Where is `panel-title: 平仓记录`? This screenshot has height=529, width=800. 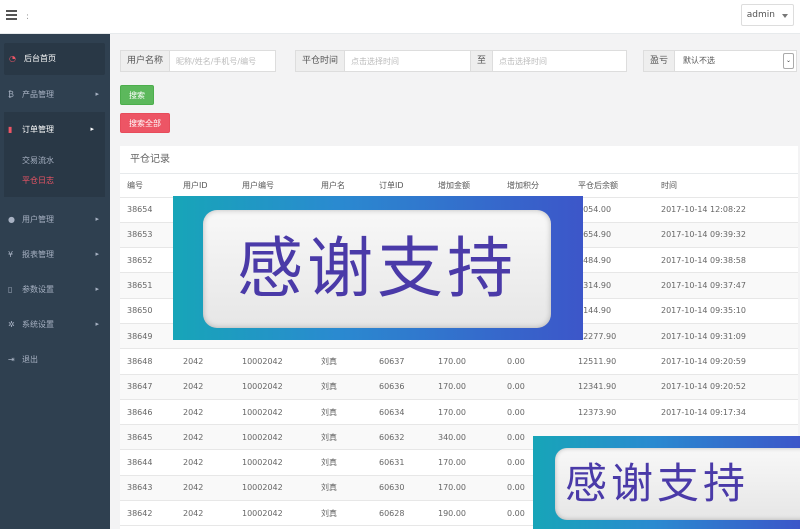 panel-title: 平仓记录 is located at coordinates (459, 160).